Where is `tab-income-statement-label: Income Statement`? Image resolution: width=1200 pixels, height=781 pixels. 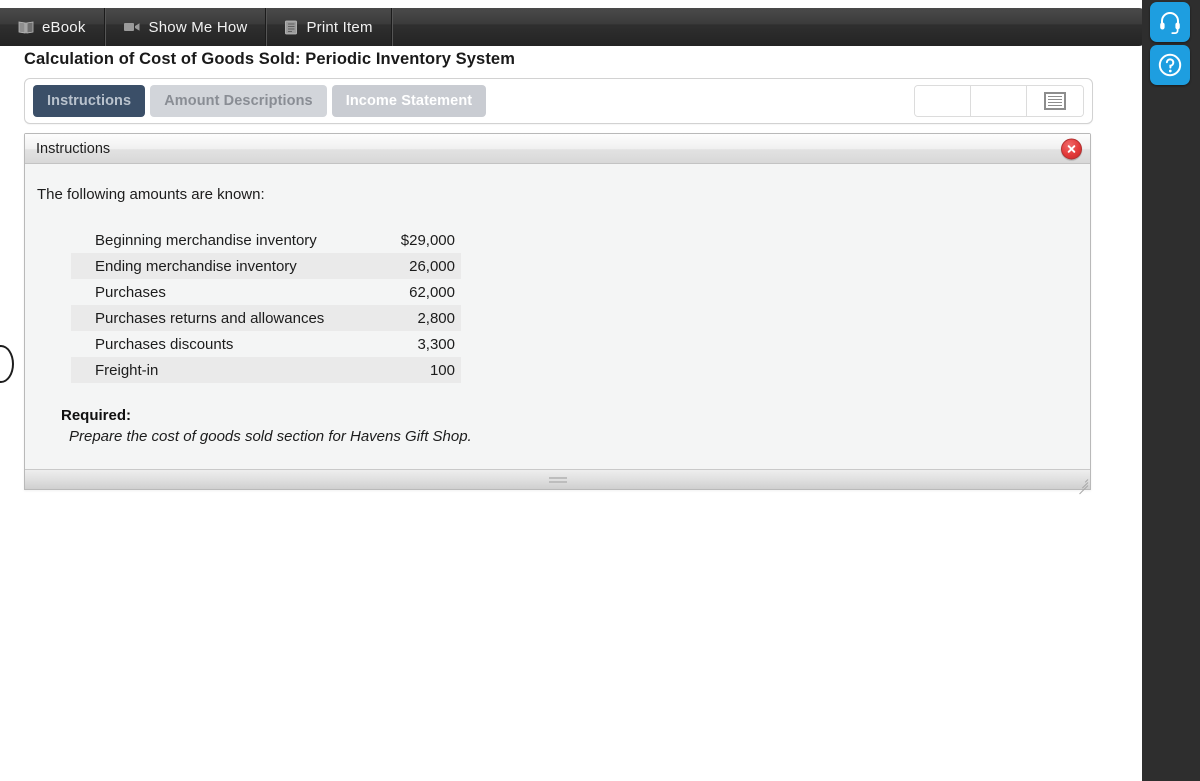
tab-income-statement-label: Income Statement is located at coordinates (409, 101).